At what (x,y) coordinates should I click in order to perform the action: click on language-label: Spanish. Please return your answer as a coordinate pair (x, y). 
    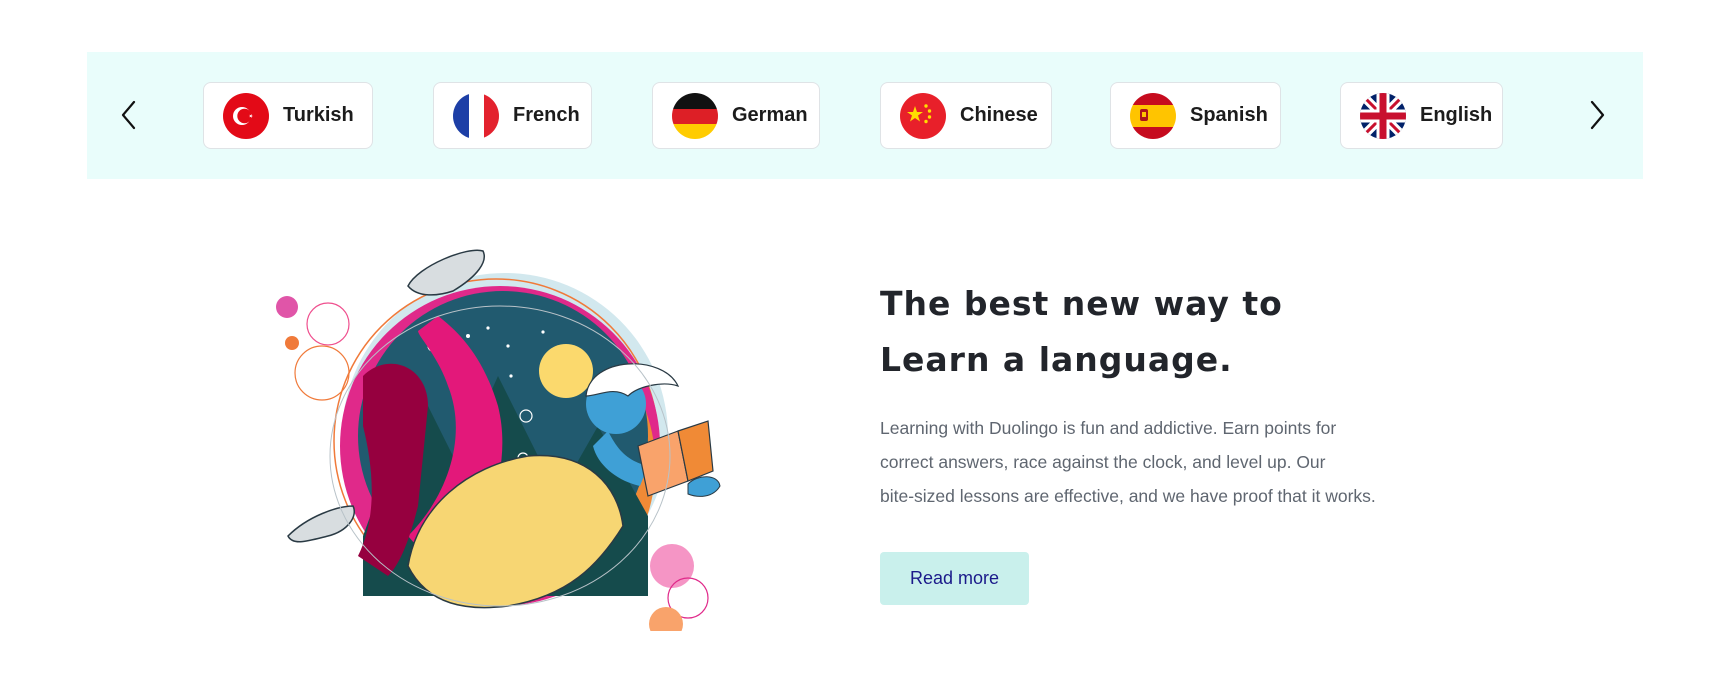
    Looking at the image, I should click on (1229, 115).